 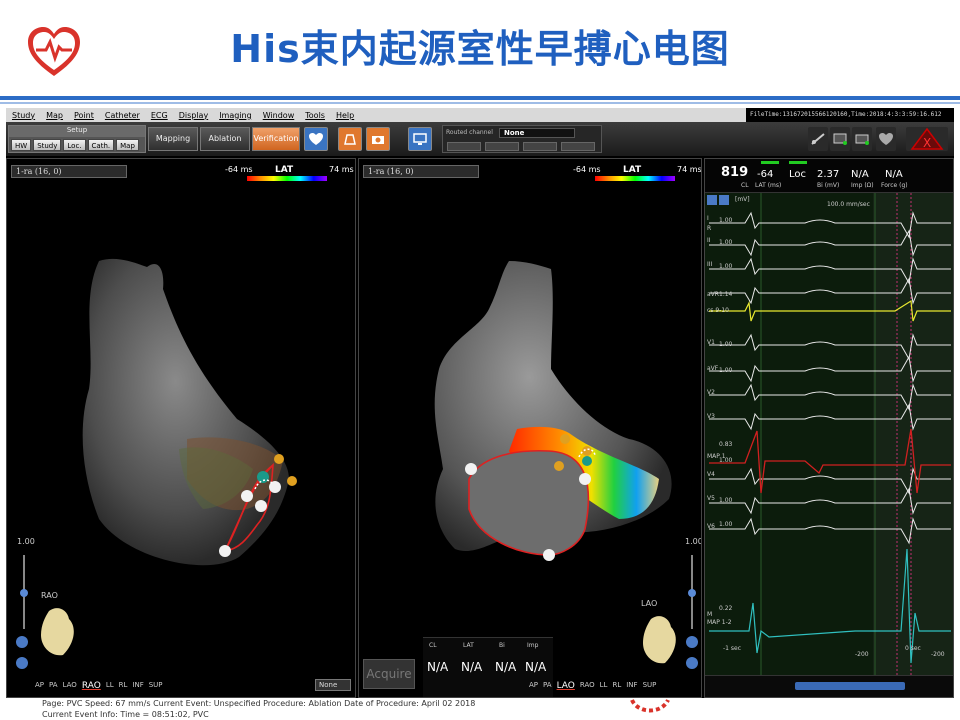 What do you see at coordinates (938, 654) in the screenshot?
I see `time-label-3: -200` at bounding box center [938, 654].